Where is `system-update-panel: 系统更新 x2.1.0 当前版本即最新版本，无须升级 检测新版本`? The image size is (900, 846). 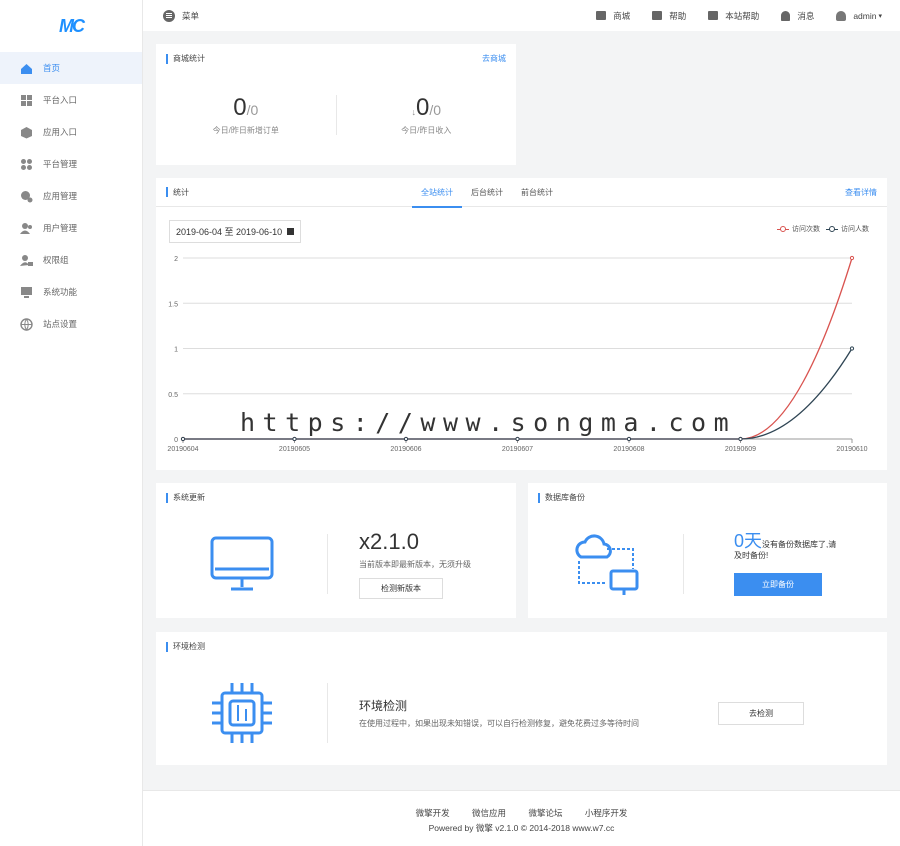 system-update-panel: 系统更新 x2.1.0 当前版本即最新版本，无须升级 检测新版本 is located at coordinates (336, 550).